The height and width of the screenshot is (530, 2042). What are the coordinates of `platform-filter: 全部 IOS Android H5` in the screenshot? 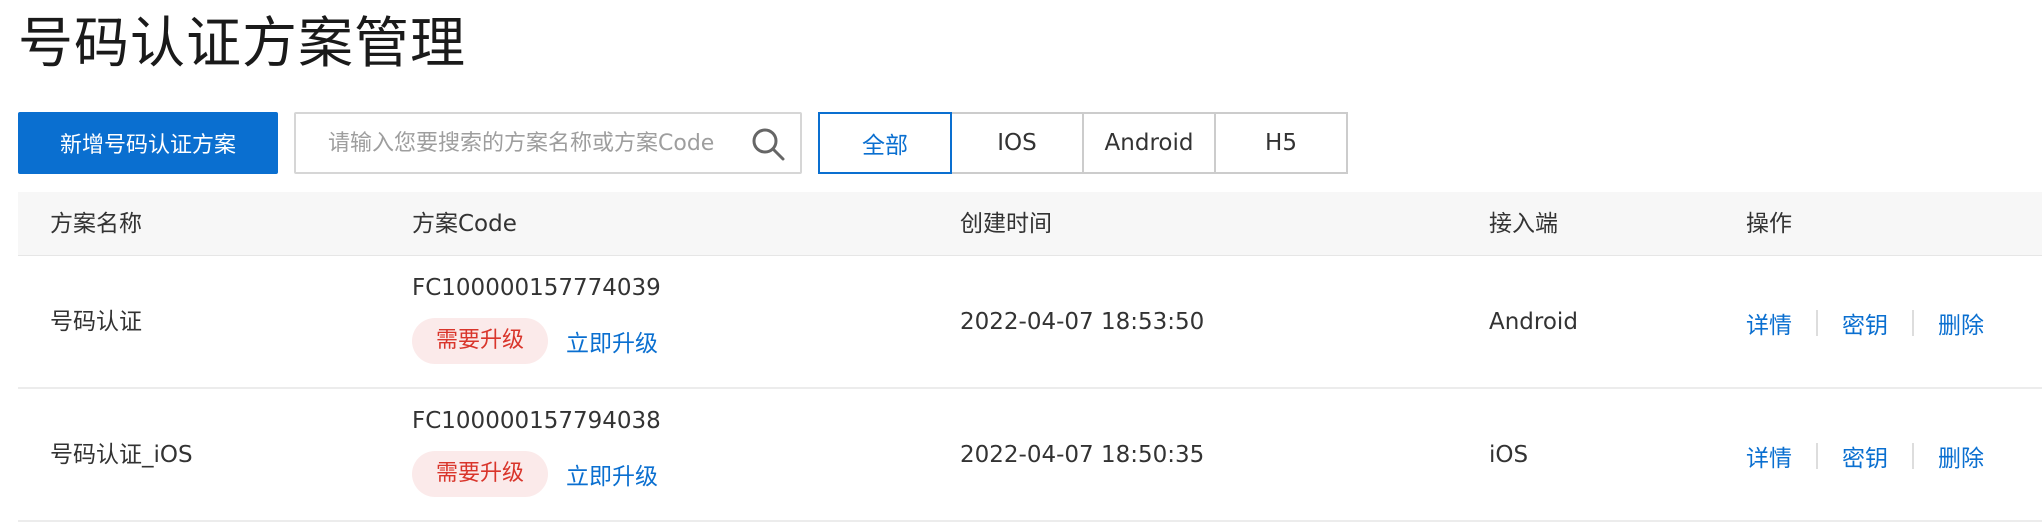 It's located at (1083, 143).